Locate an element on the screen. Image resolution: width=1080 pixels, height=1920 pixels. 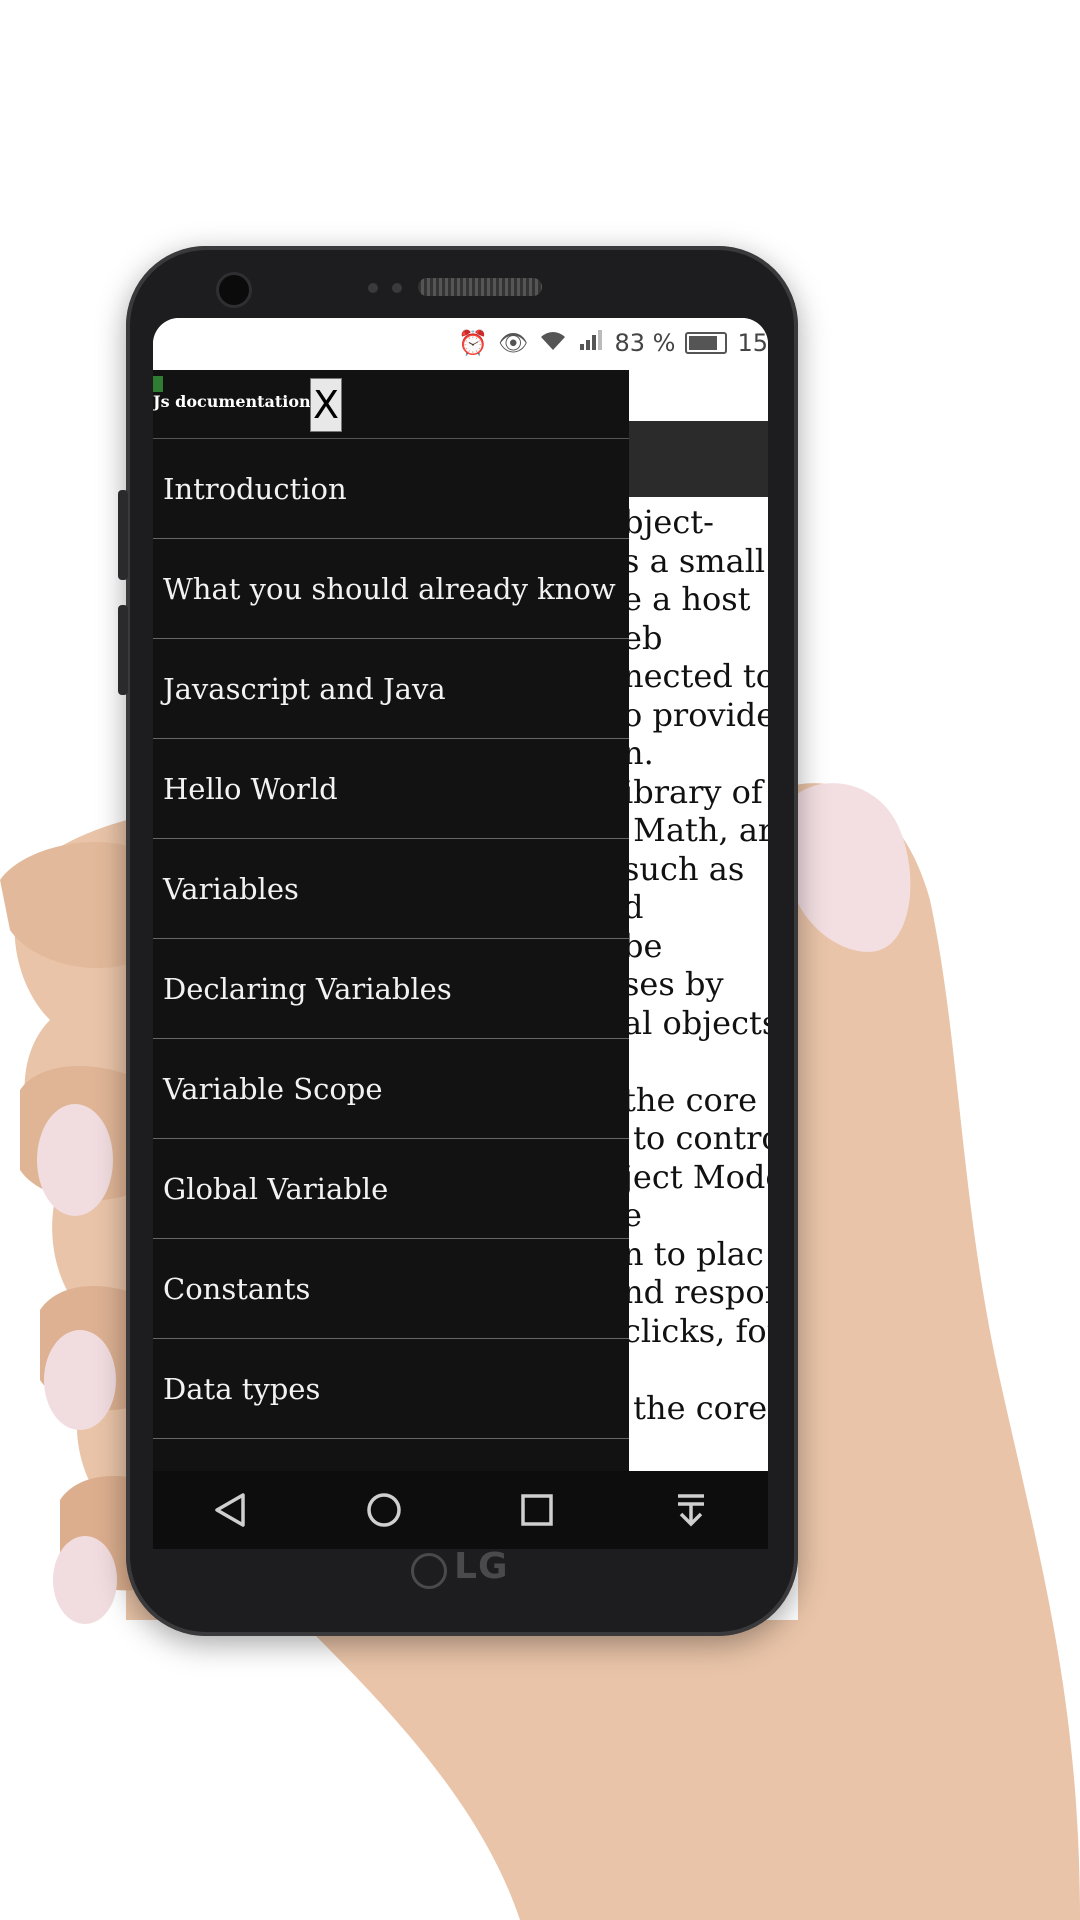
recents-icon is located at coordinates (537, 1510).